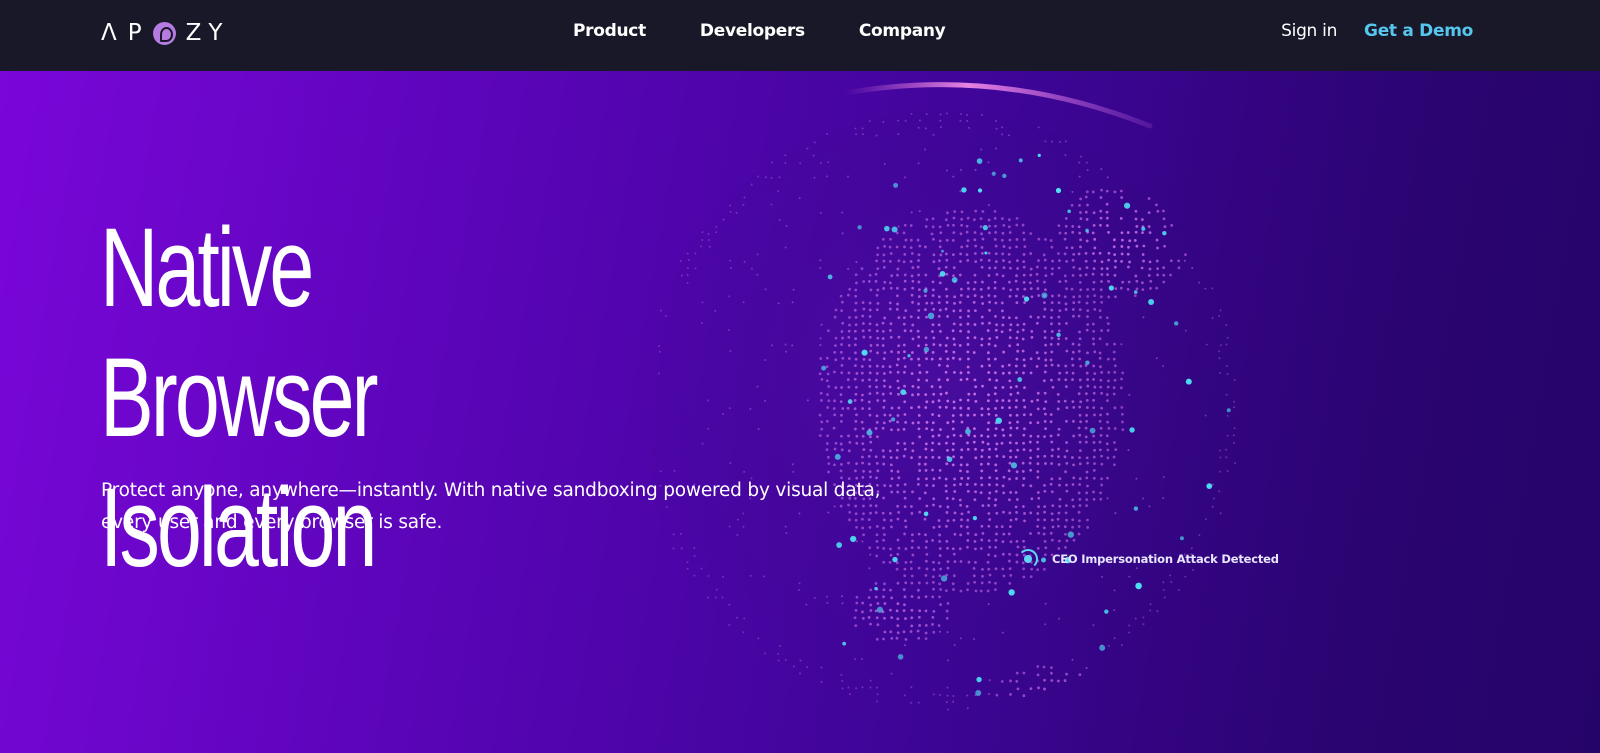 This screenshot has width=1600, height=753. I want to click on sign-in-link: Sign in, so click(1309, 31).